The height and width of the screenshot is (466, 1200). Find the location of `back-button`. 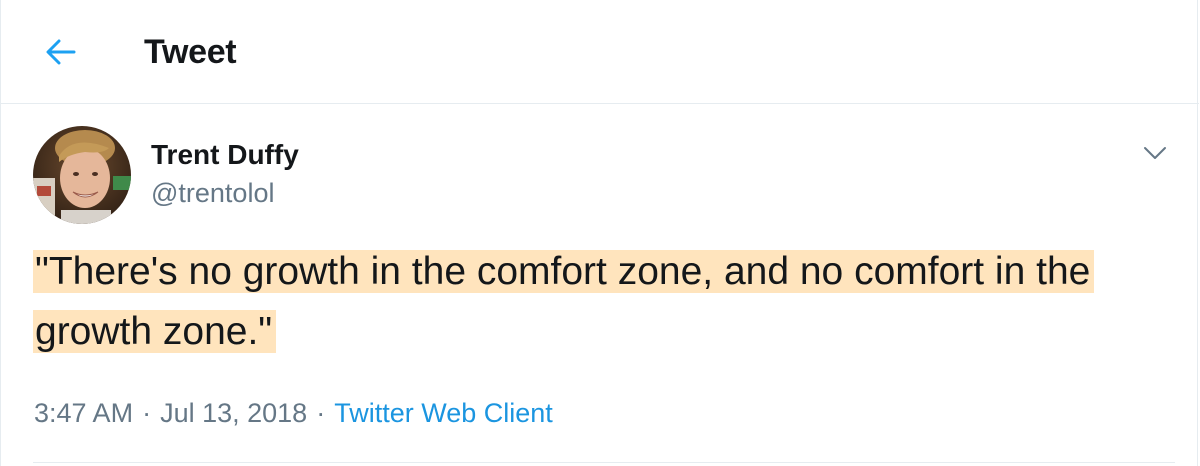

back-button is located at coordinates (61, 52).